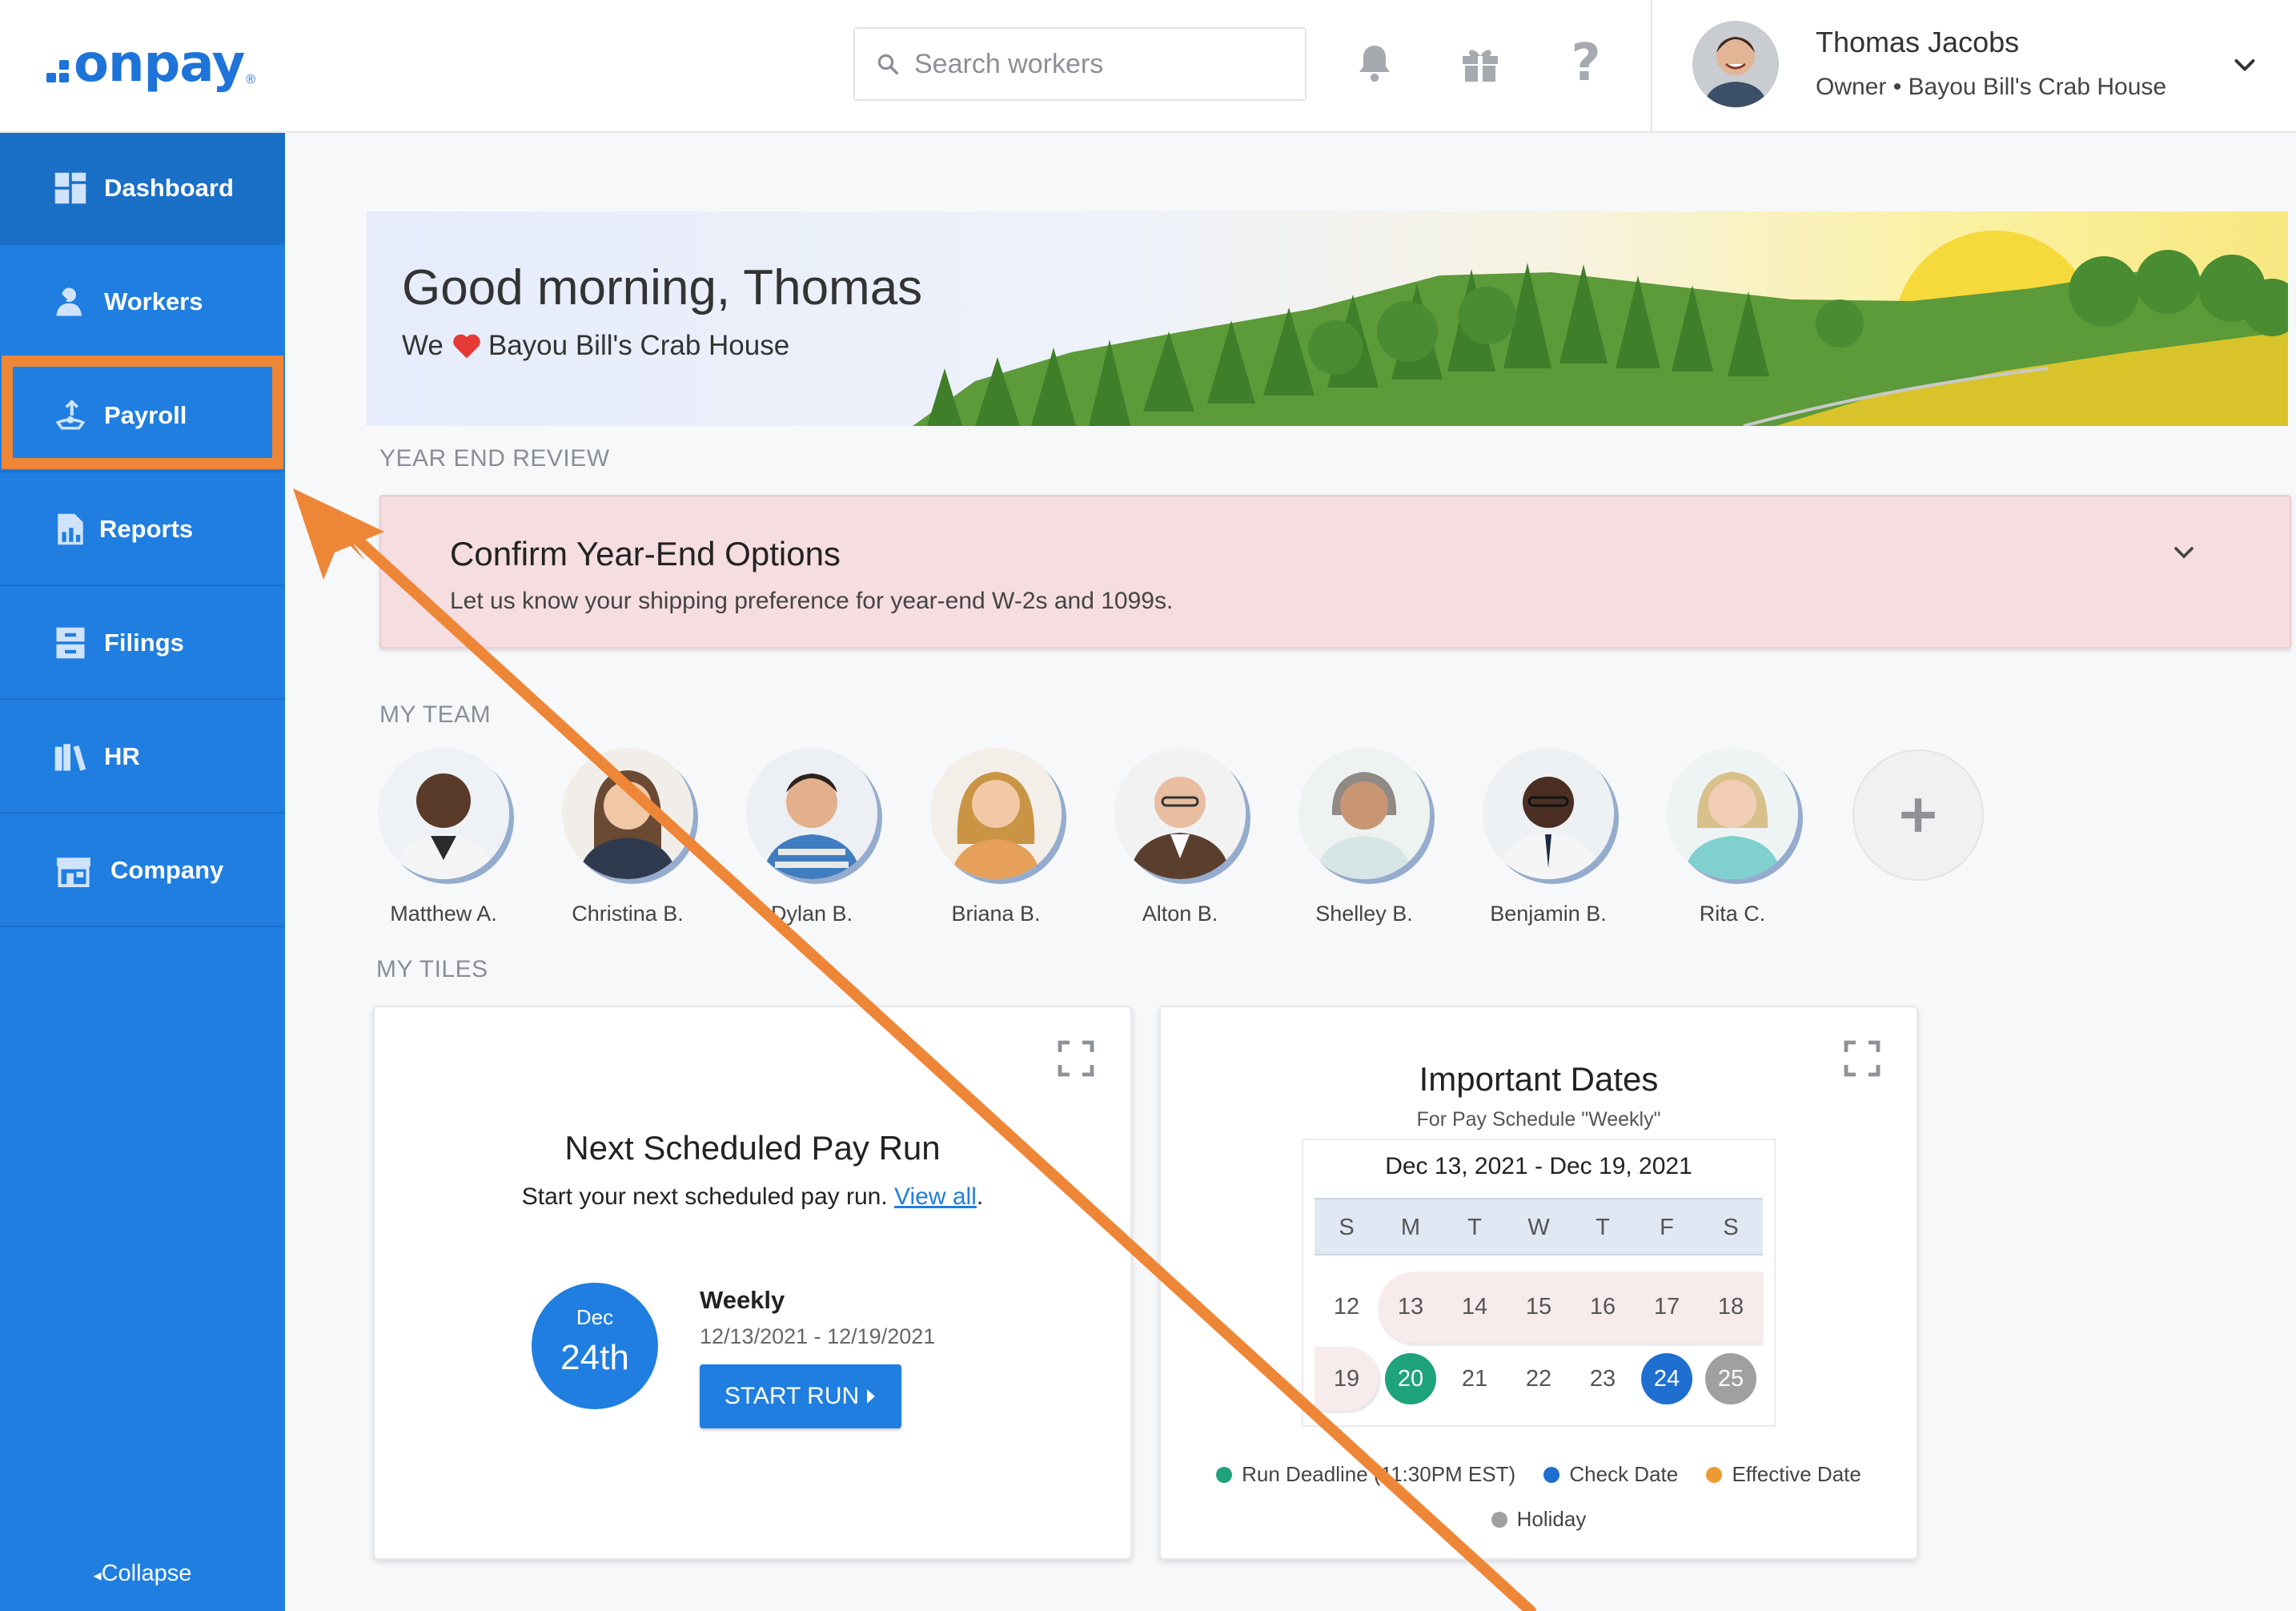 This screenshot has width=2296, height=1611. I want to click on logo-text: onpay, so click(159, 64).